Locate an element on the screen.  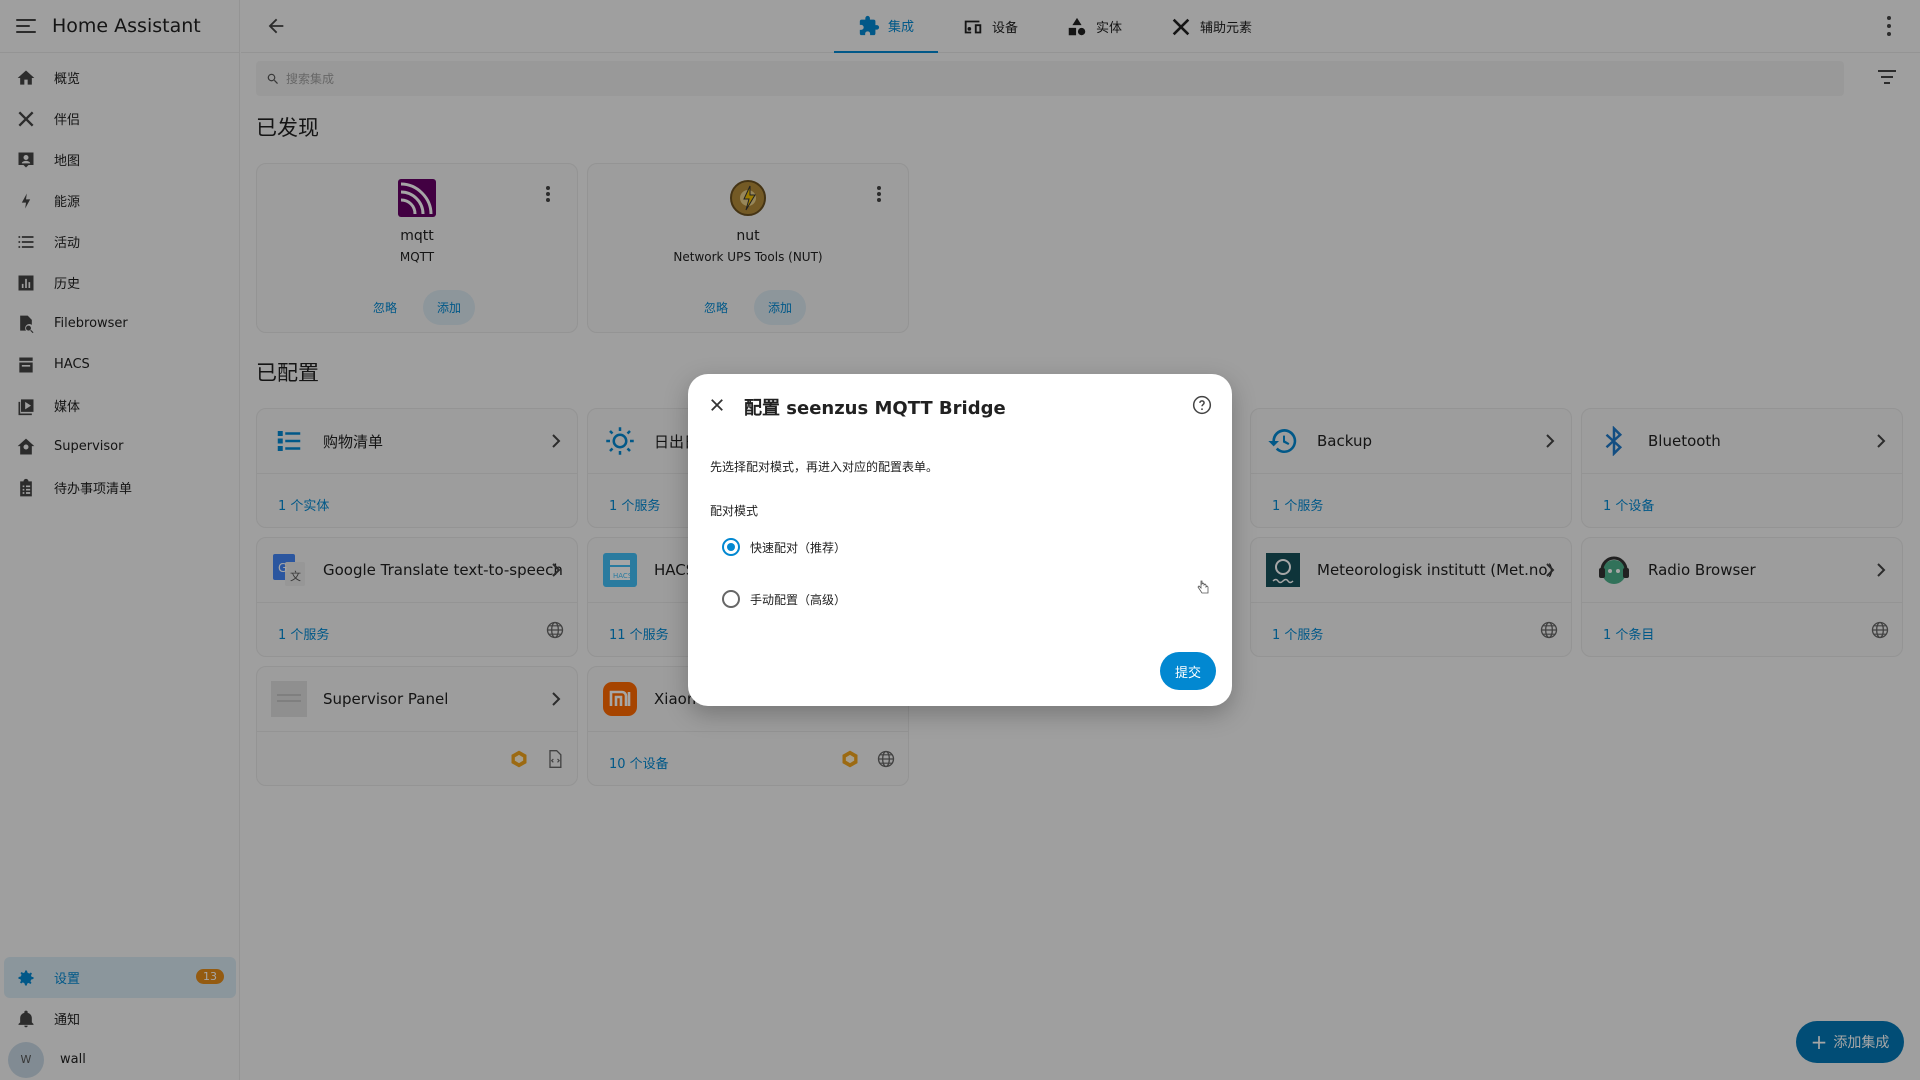
pairing-mode-label: 配对模式 is located at coordinates (734, 511).